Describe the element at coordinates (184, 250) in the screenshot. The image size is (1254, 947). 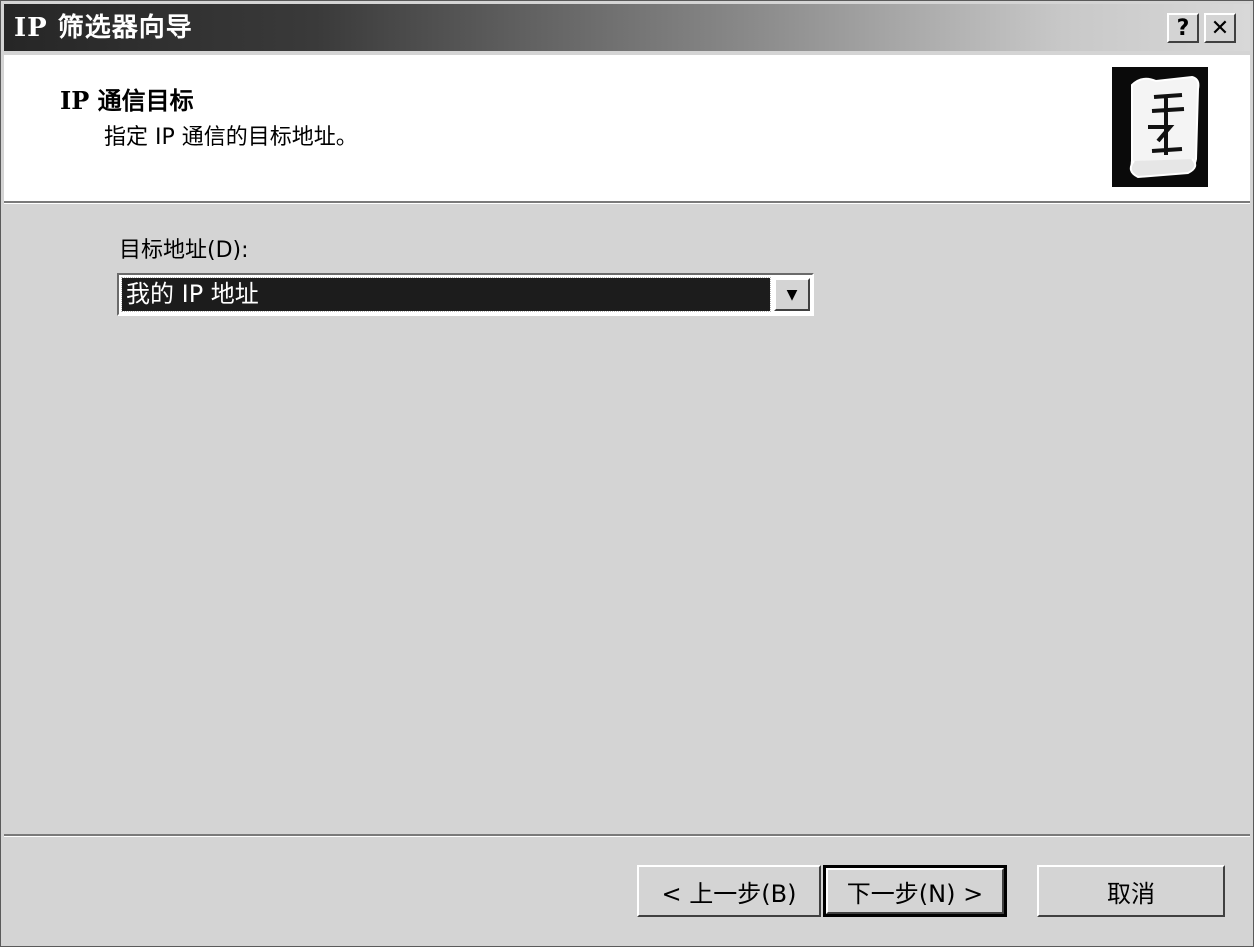
I see `dest-address-label: 目标地址(D):` at that location.